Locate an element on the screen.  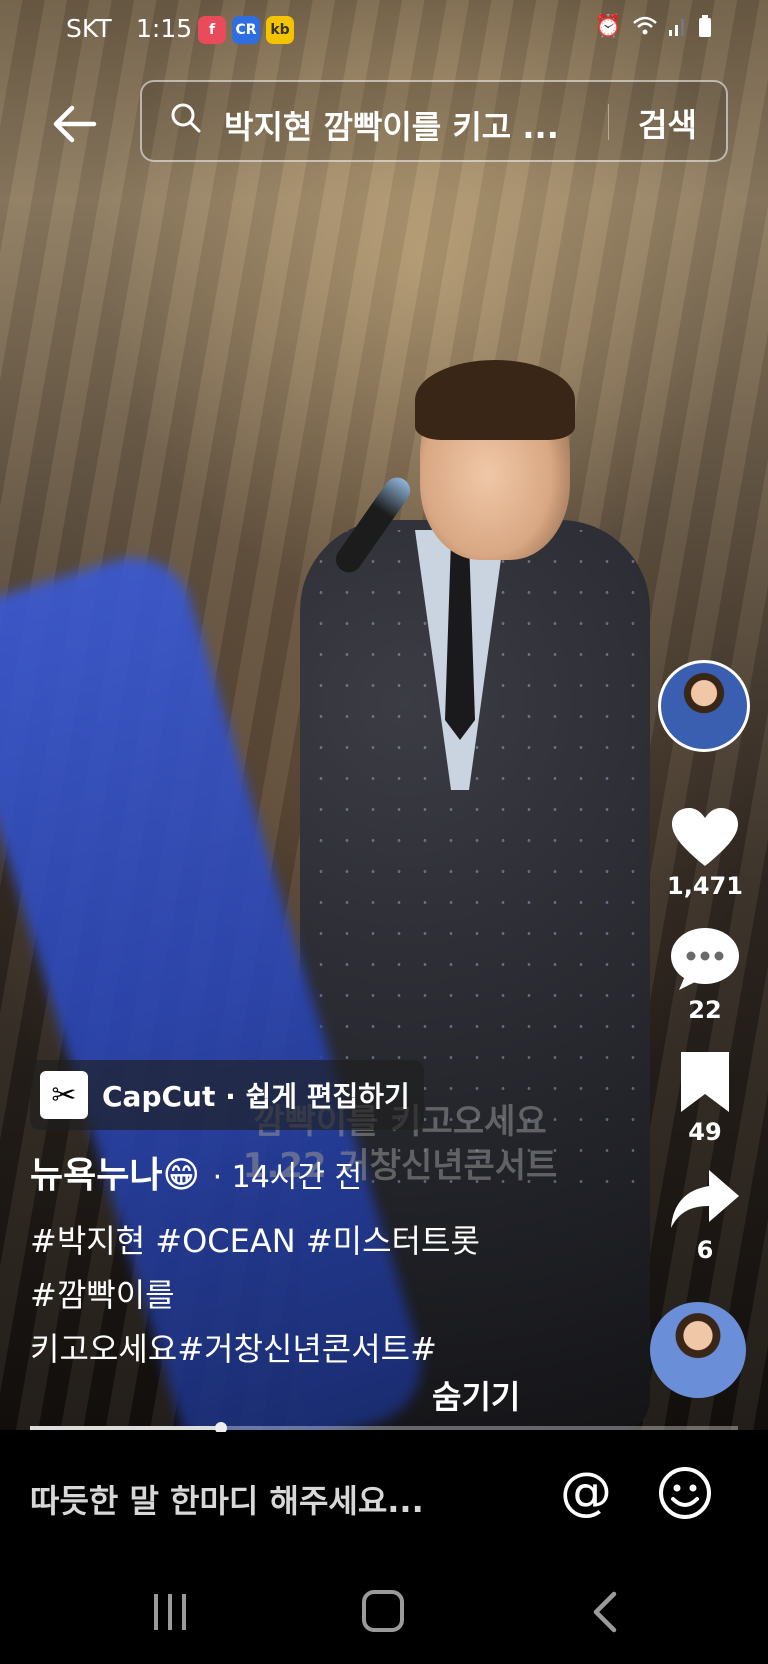
hide-caption-button: 숨기기 is located at coordinates (476, 1395).